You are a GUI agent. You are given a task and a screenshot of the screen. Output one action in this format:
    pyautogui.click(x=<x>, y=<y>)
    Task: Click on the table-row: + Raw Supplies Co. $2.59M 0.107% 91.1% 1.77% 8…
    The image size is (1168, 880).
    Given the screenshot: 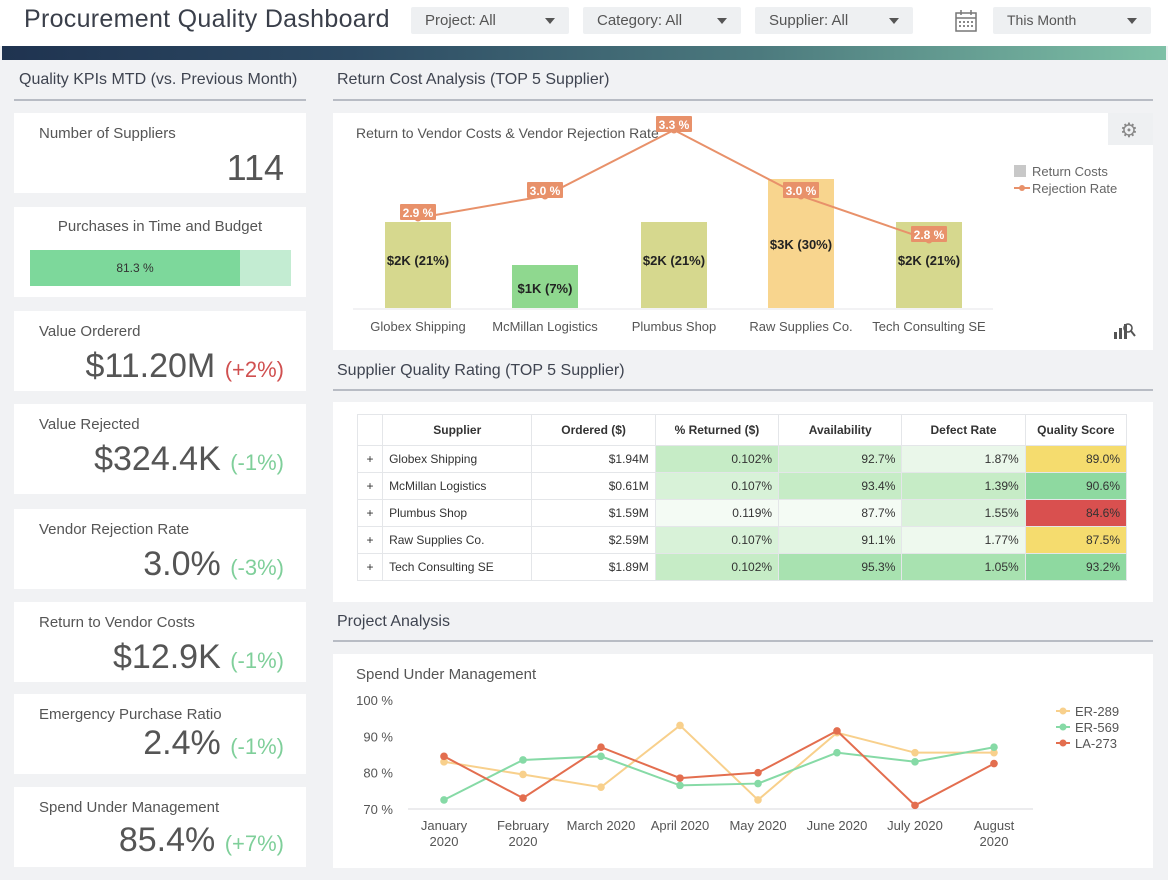 What is the action you would take?
    pyautogui.click(x=742, y=540)
    